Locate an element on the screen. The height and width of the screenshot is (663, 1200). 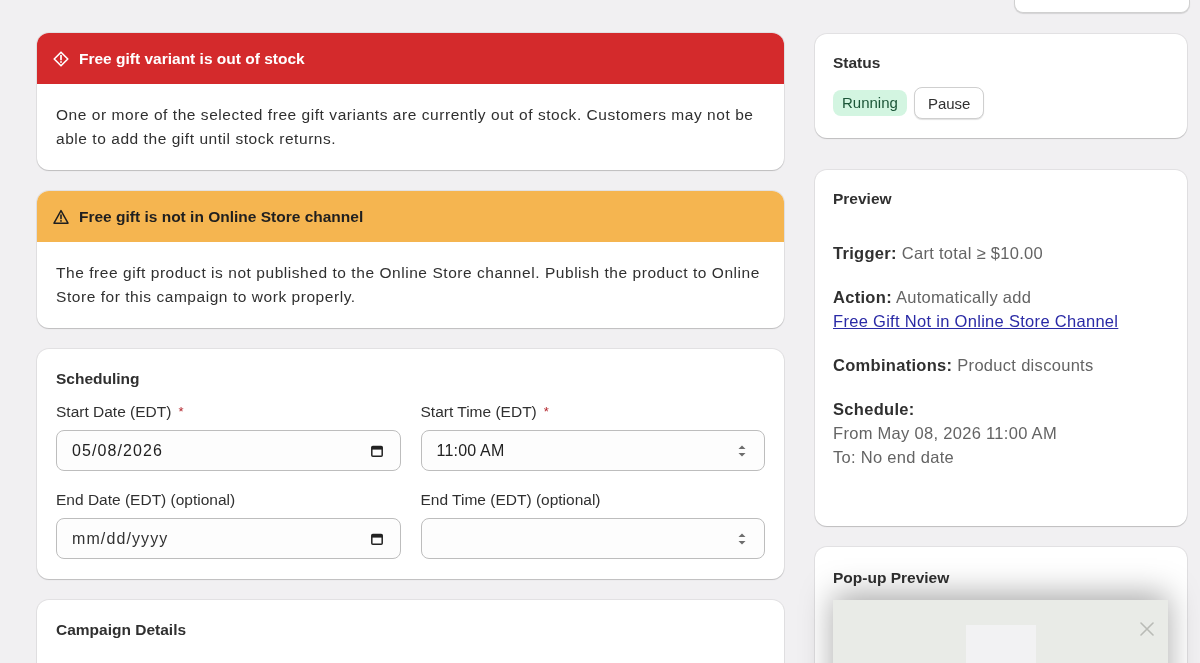
pause-button: Pause is located at coordinates (949, 103).